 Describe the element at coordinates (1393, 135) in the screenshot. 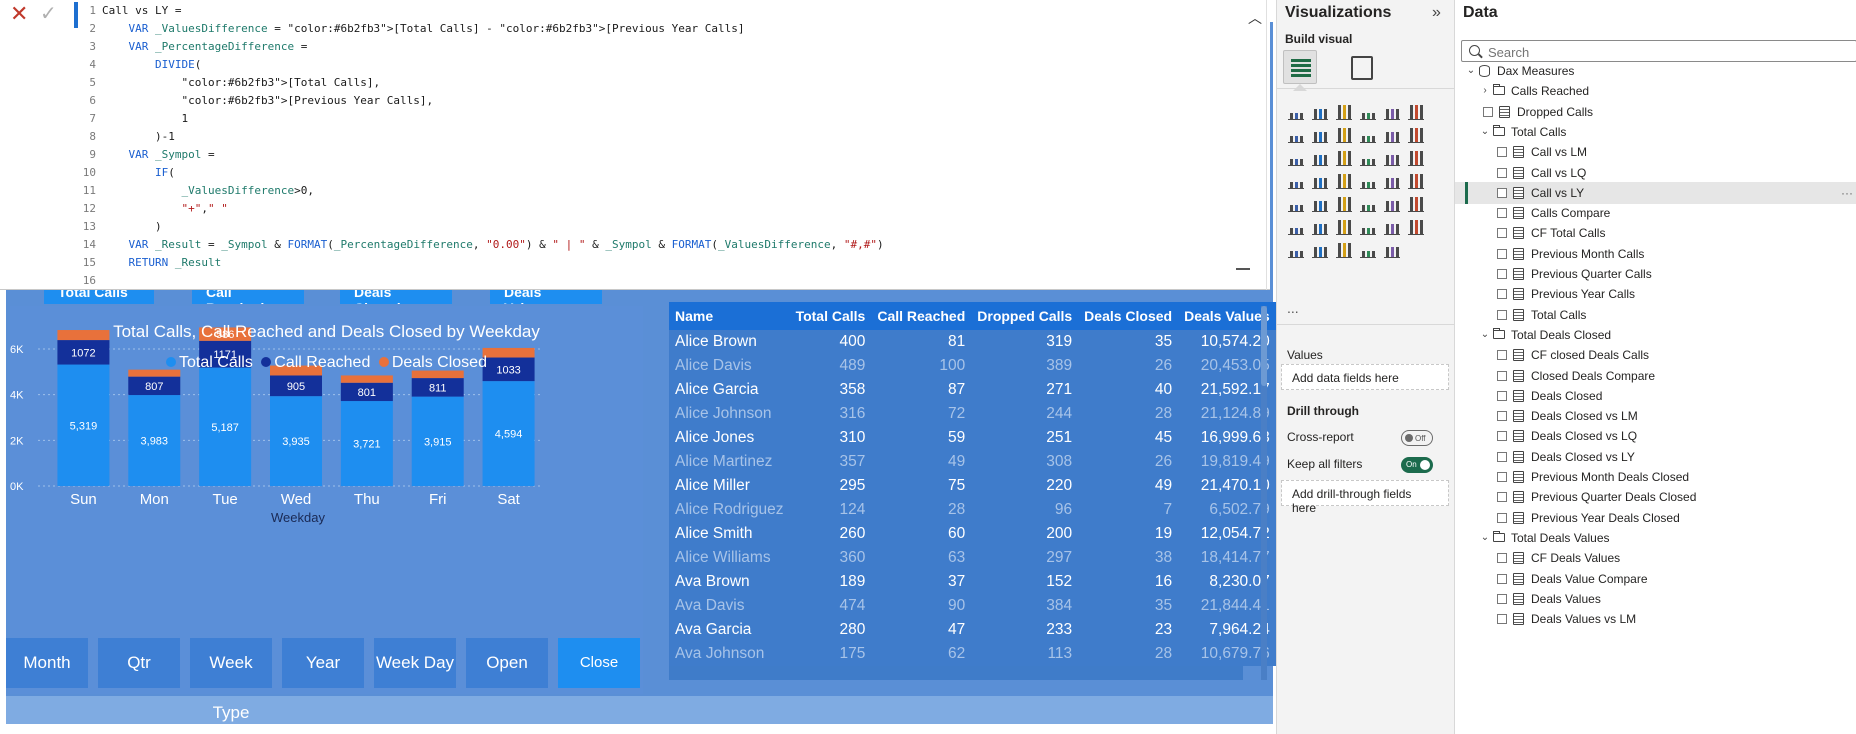

I see `line-column-icon` at that location.